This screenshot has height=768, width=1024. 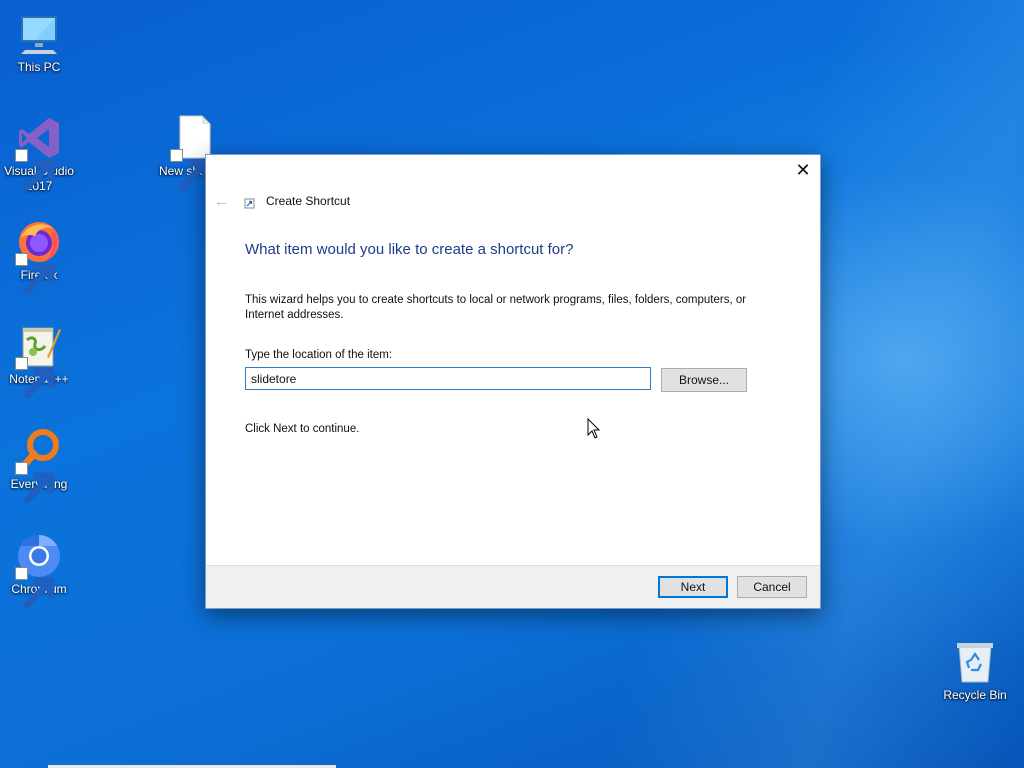 I want to click on desktop-icon-firefox: Firefox, so click(x=39, y=257).